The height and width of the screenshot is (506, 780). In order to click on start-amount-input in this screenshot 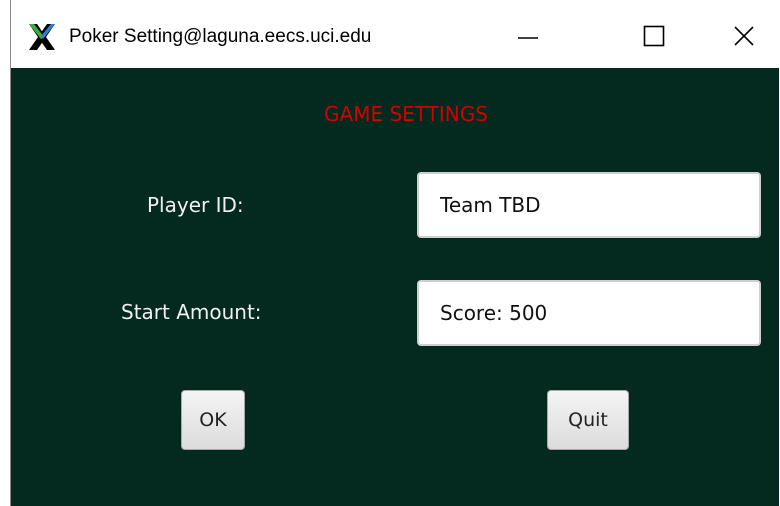, I will do `click(589, 313)`.